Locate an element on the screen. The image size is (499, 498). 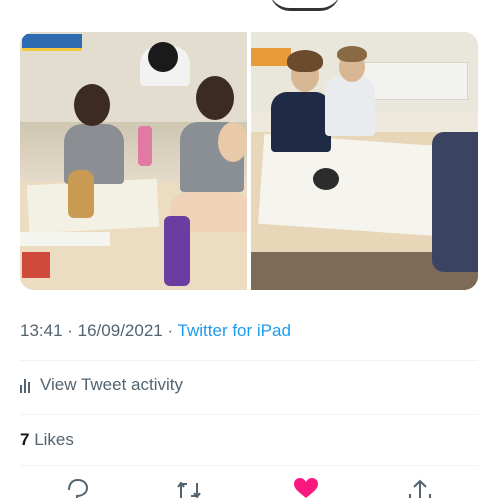
tweet-source-link: Twitter for iPad is located at coordinates (234, 330).